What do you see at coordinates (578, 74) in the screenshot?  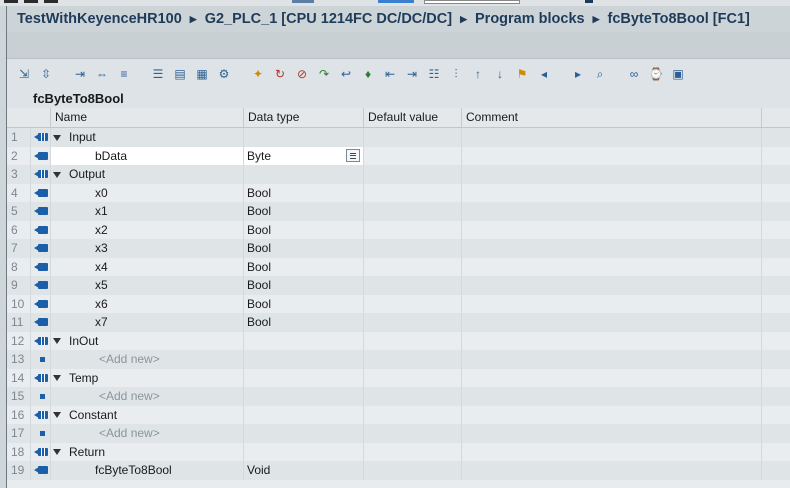 I see `next-bookmark-icon: ▸` at bounding box center [578, 74].